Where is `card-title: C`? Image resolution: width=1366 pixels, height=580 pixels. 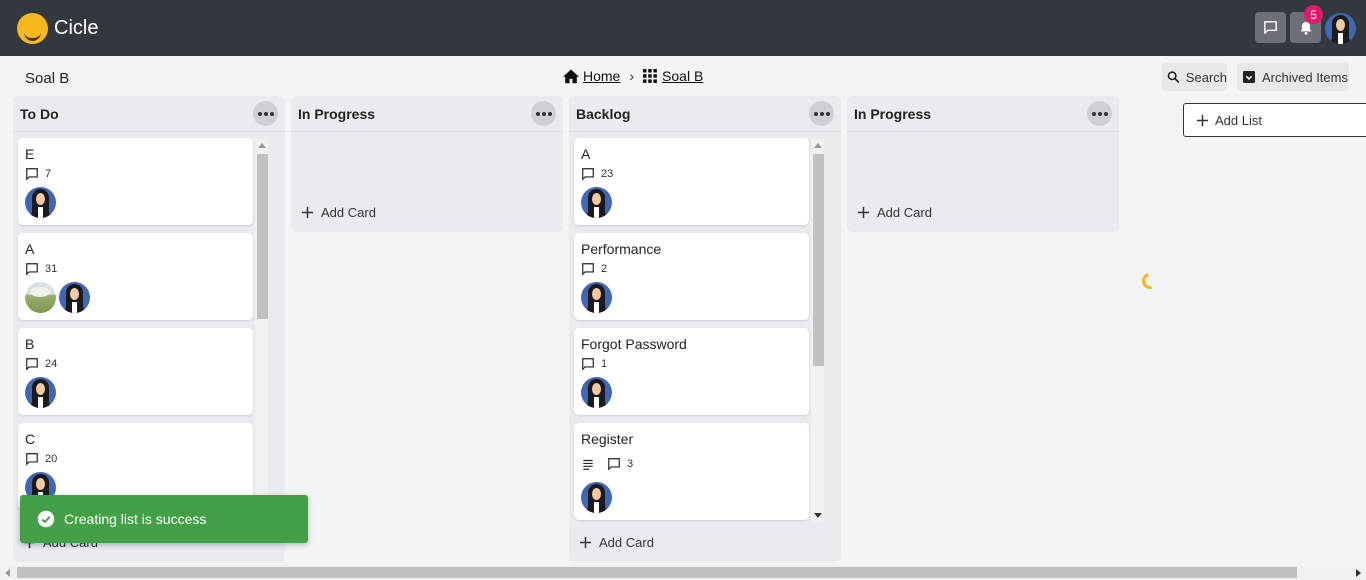
card-title: C is located at coordinates (30, 439).